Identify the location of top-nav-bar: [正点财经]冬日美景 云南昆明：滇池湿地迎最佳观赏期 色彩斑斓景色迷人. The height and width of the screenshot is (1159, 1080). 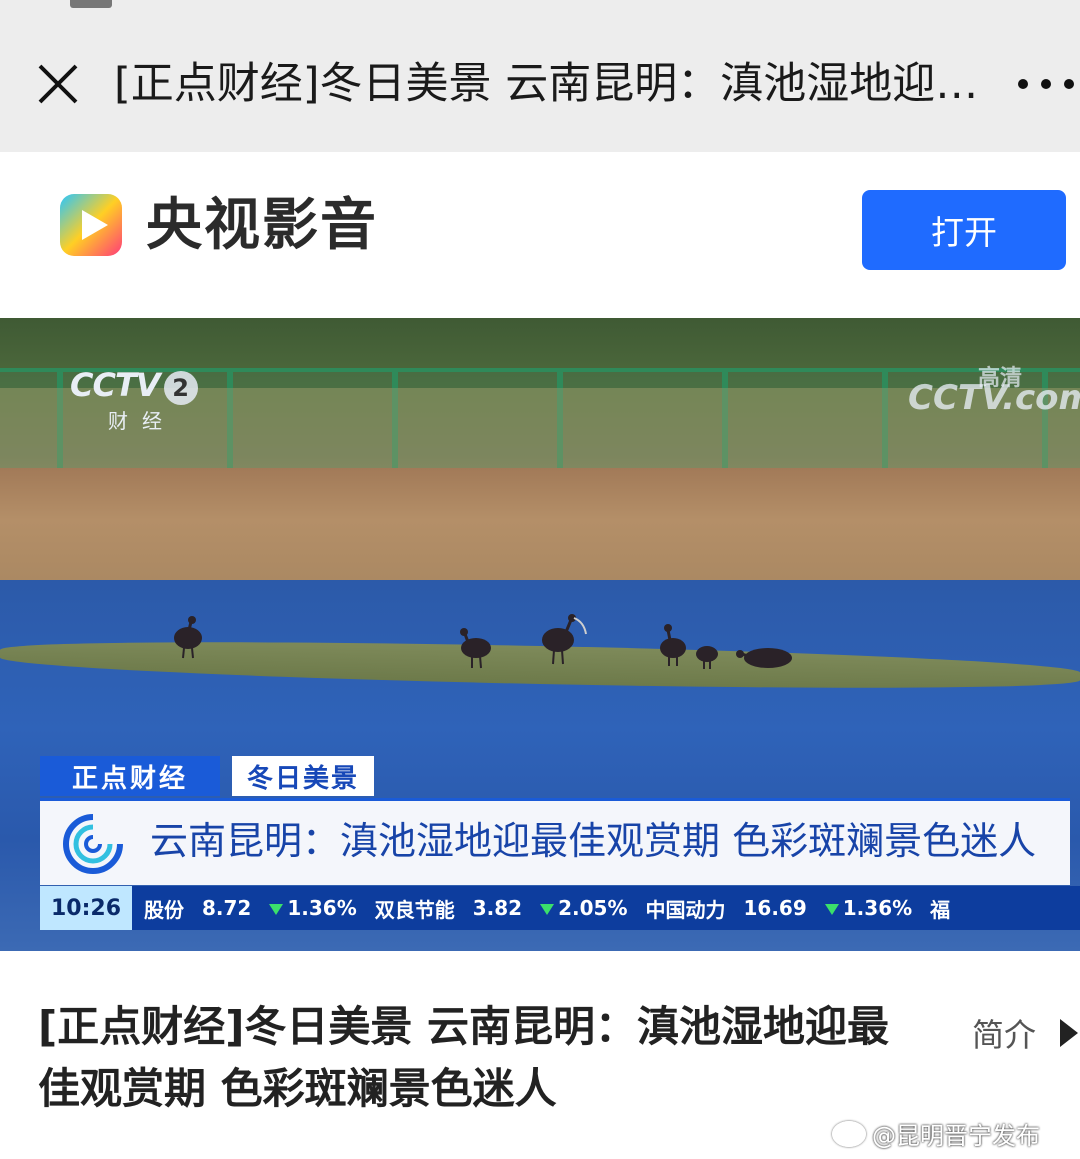
(540, 76).